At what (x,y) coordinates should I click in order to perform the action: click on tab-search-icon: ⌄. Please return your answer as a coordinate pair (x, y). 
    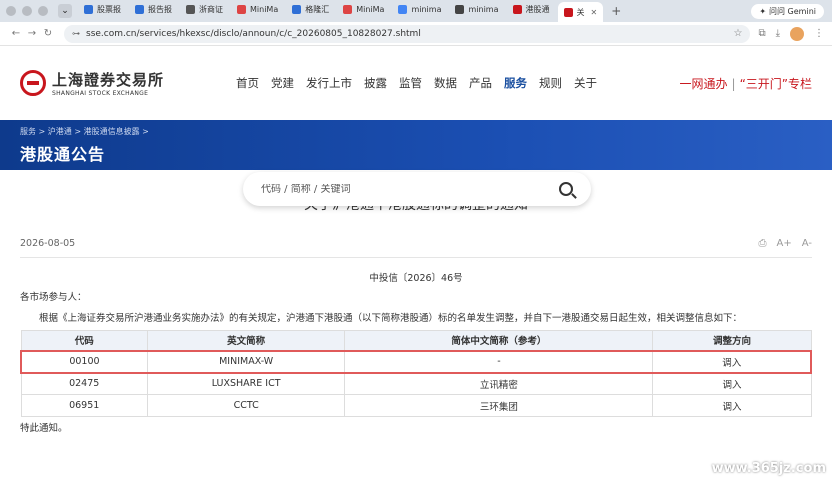
    Looking at the image, I should click on (65, 11).